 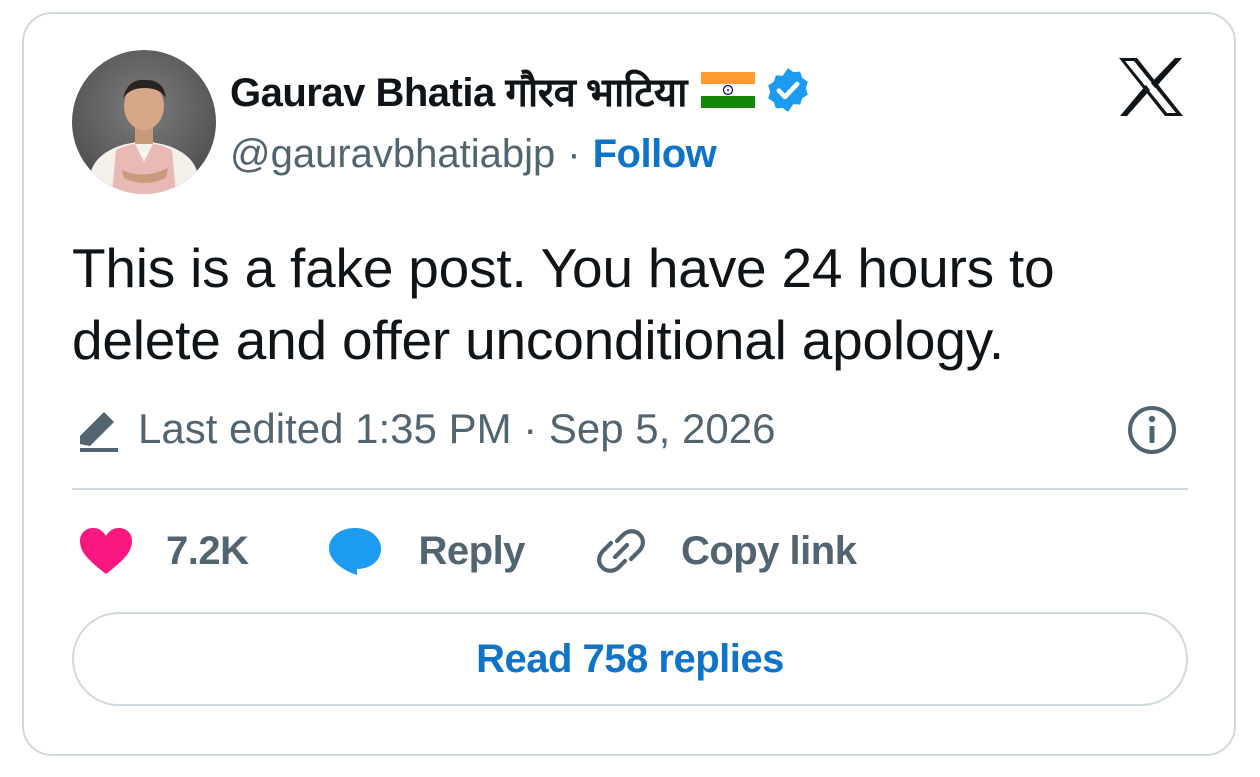 I want to click on read-replies-button: Read 758 replies, so click(x=630, y=659).